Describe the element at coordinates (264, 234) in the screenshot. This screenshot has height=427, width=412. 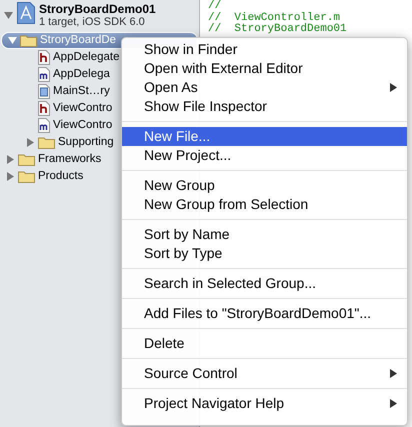
I see `menu-item: Sort by Name` at that location.